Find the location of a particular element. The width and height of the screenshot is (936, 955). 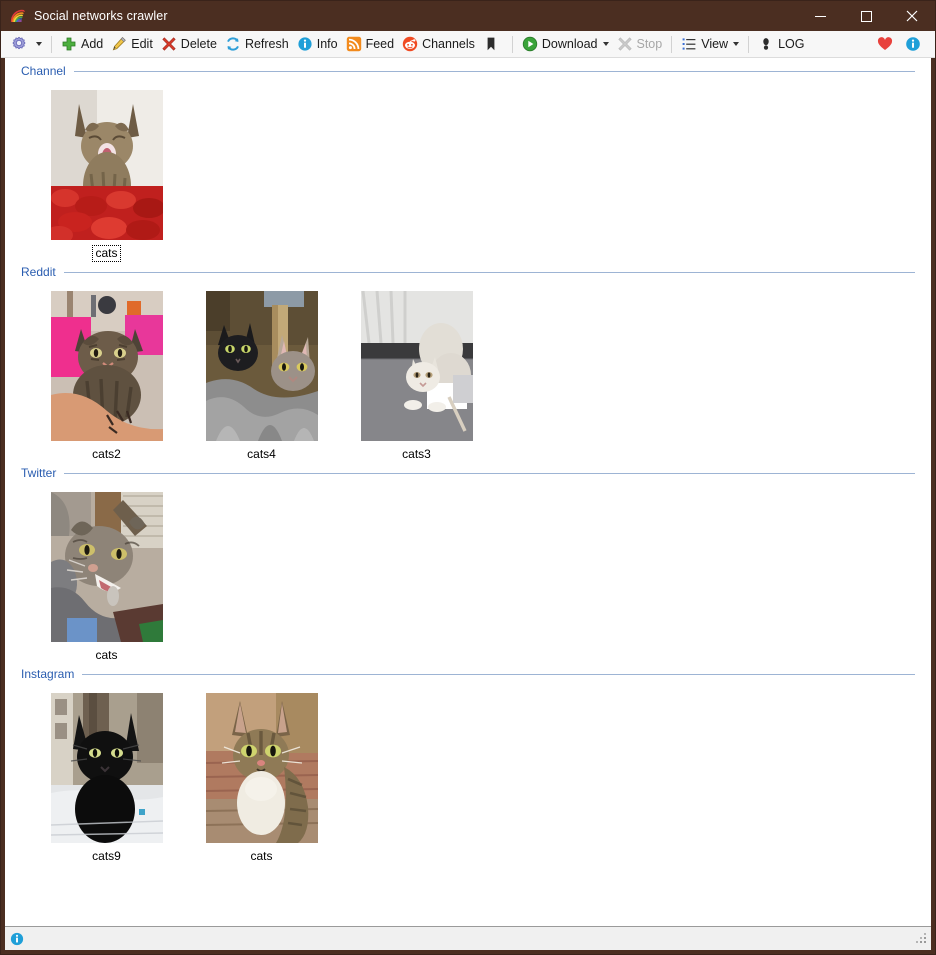

settings-menu-button is located at coordinates (26, 44).